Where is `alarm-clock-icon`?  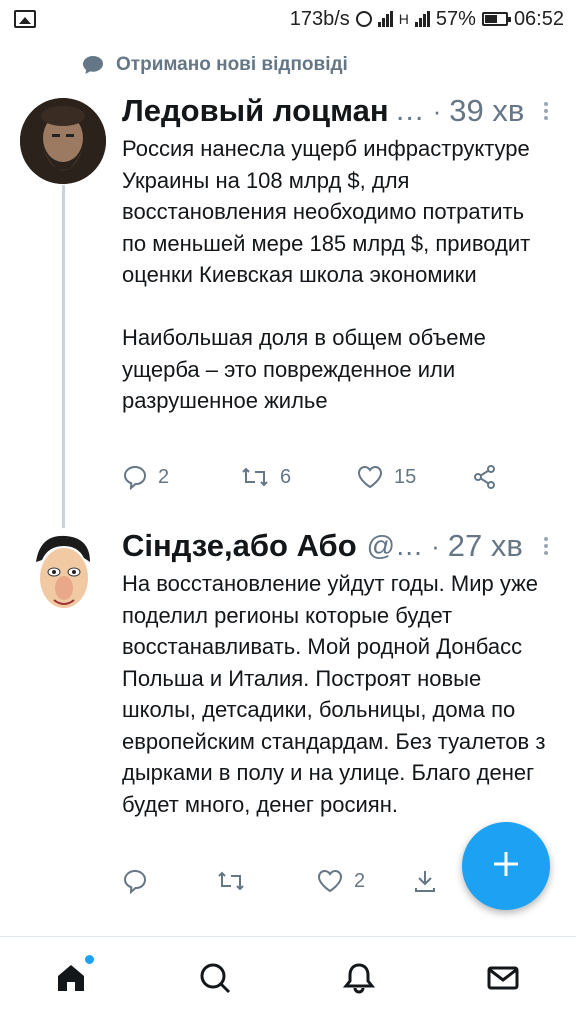
alarm-clock-icon is located at coordinates (363, 19).